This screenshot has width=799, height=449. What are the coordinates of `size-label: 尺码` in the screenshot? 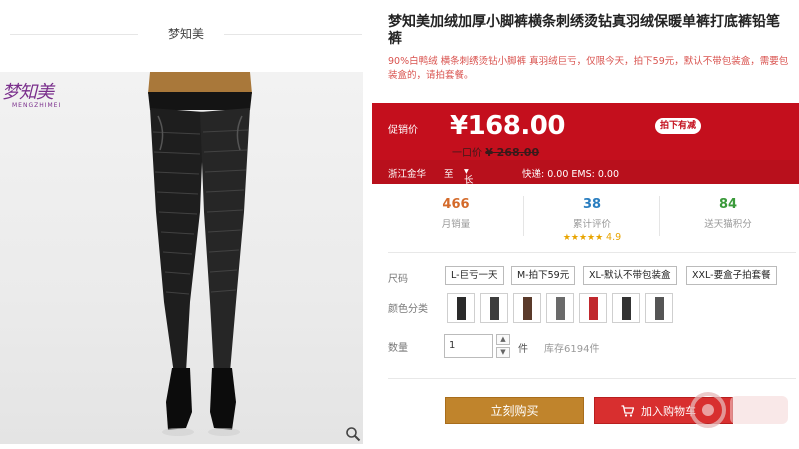 It's located at (398, 279).